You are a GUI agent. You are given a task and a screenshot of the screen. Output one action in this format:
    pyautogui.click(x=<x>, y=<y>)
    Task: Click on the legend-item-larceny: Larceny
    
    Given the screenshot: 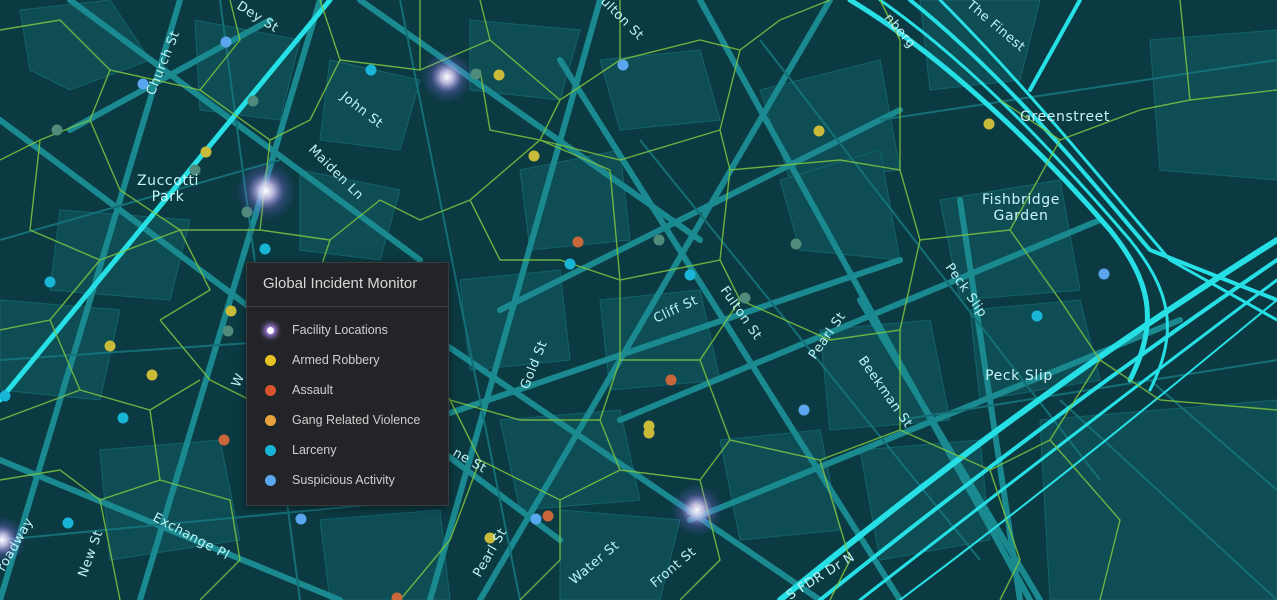 What is the action you would take?
    pyautogui.click(x=347, y=450)
    